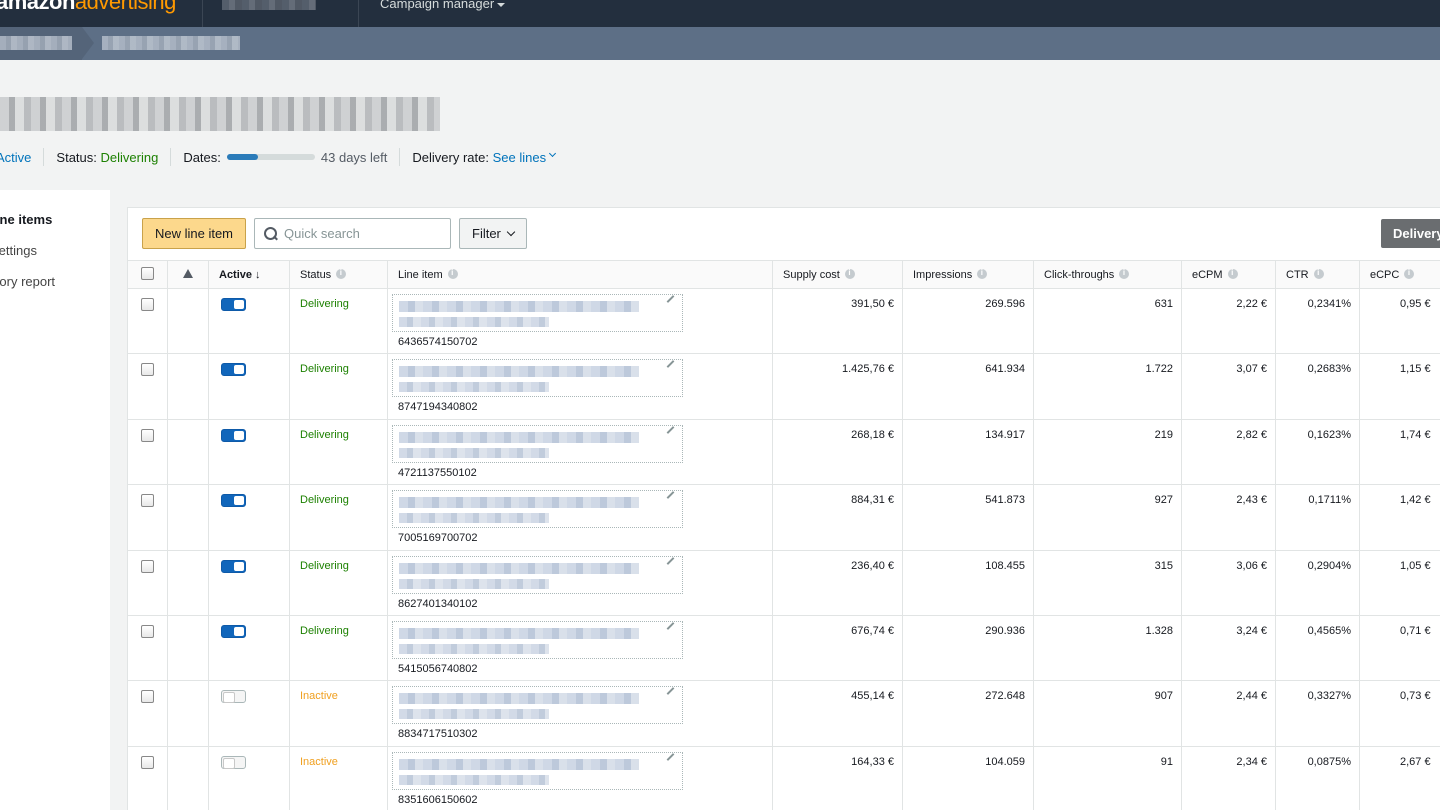  I want to click on delivery-button: Delivery, so click(1410, 233).